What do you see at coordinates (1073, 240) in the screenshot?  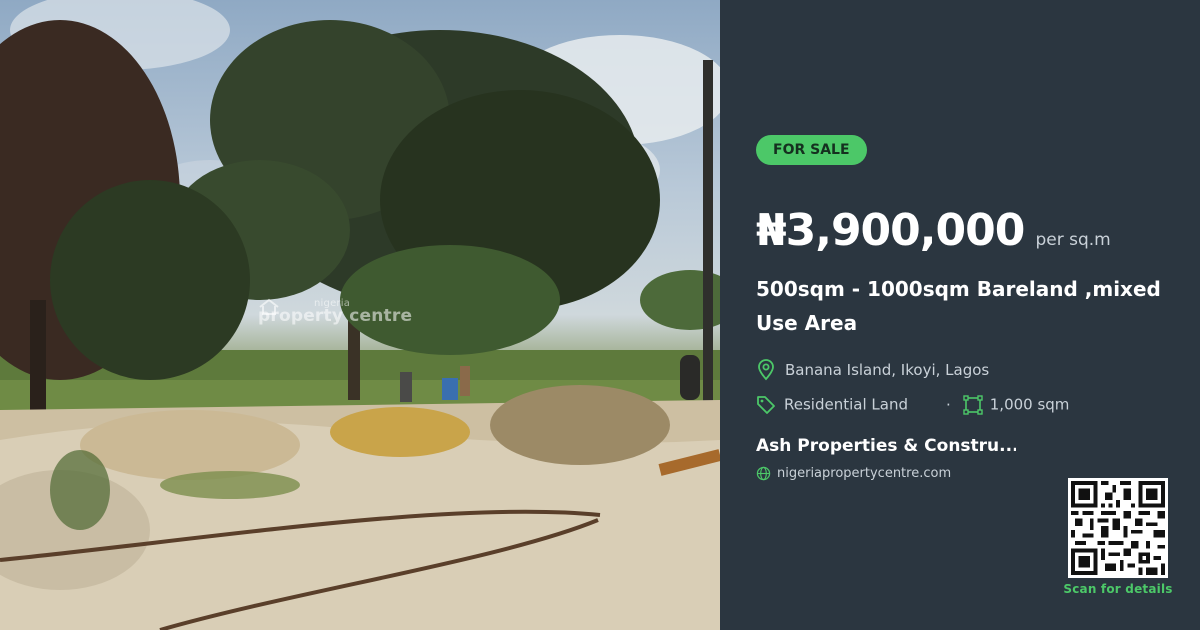 I see `price-unit: per sq.m` at bounding box center [1073, 240].